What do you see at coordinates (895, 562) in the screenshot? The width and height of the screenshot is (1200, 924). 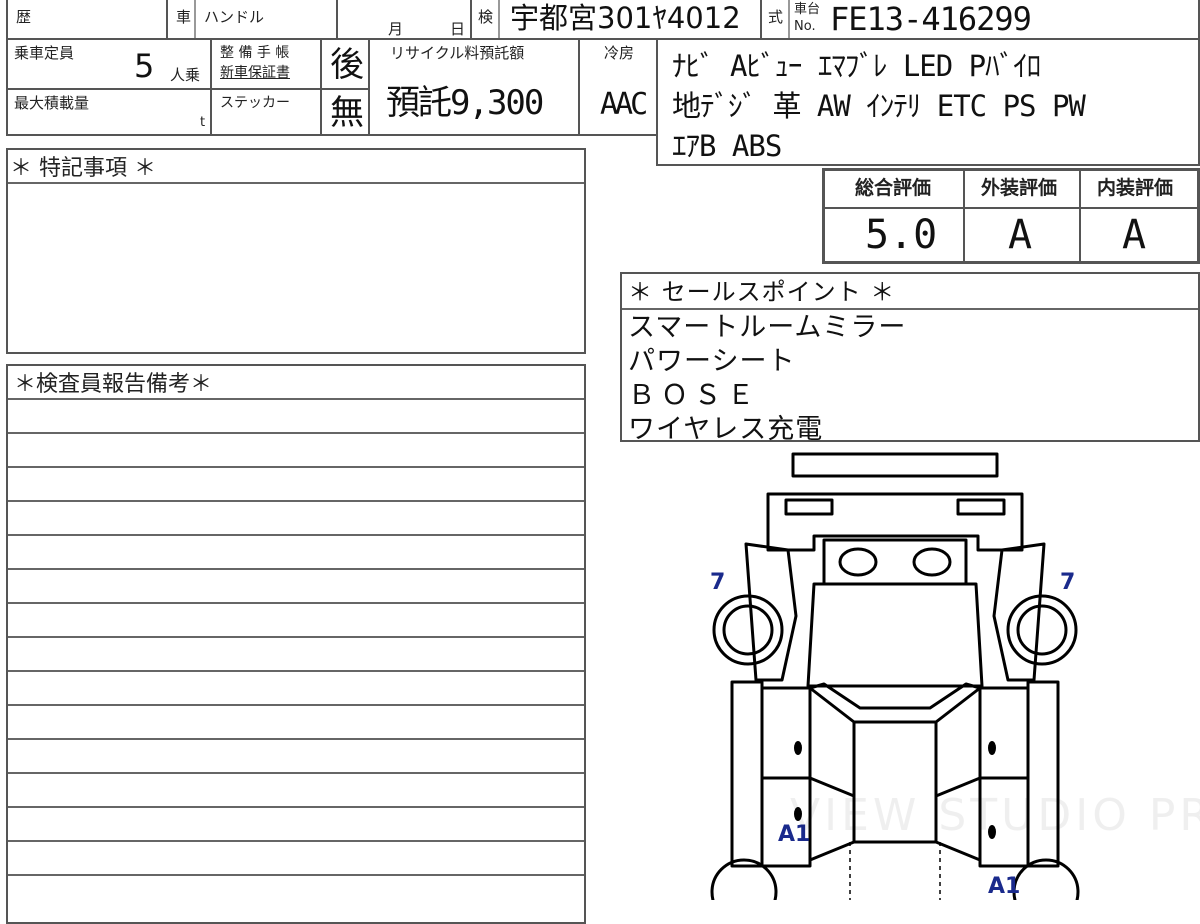 I see `hood` at bounding box center [895, 562].